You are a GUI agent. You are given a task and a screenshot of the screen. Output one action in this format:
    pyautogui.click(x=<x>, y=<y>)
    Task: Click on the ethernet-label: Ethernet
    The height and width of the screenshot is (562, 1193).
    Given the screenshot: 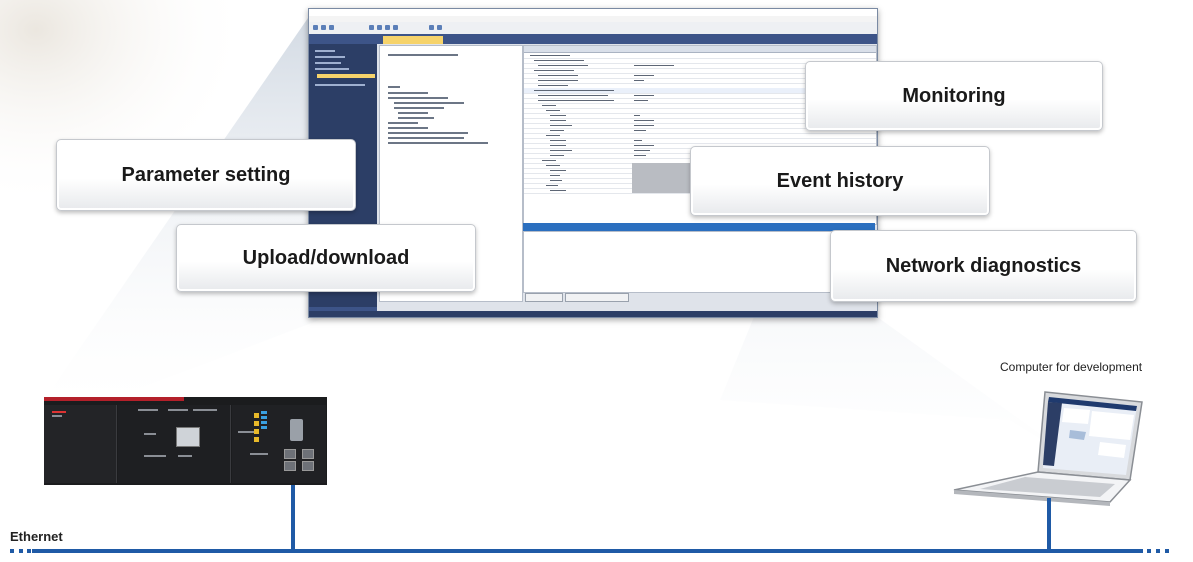 What is the action you would take?
    pyautogui.click(x=36, y=536)
    